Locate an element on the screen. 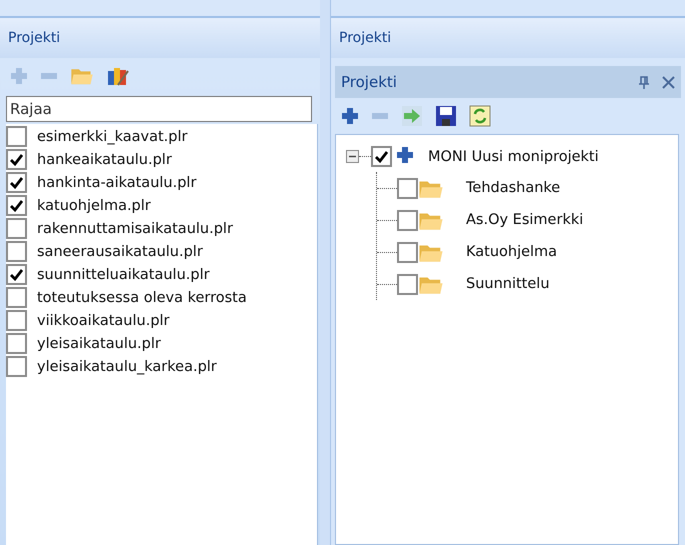 The image size is (685, 545). save-icon is located at coordinates (446, 116).